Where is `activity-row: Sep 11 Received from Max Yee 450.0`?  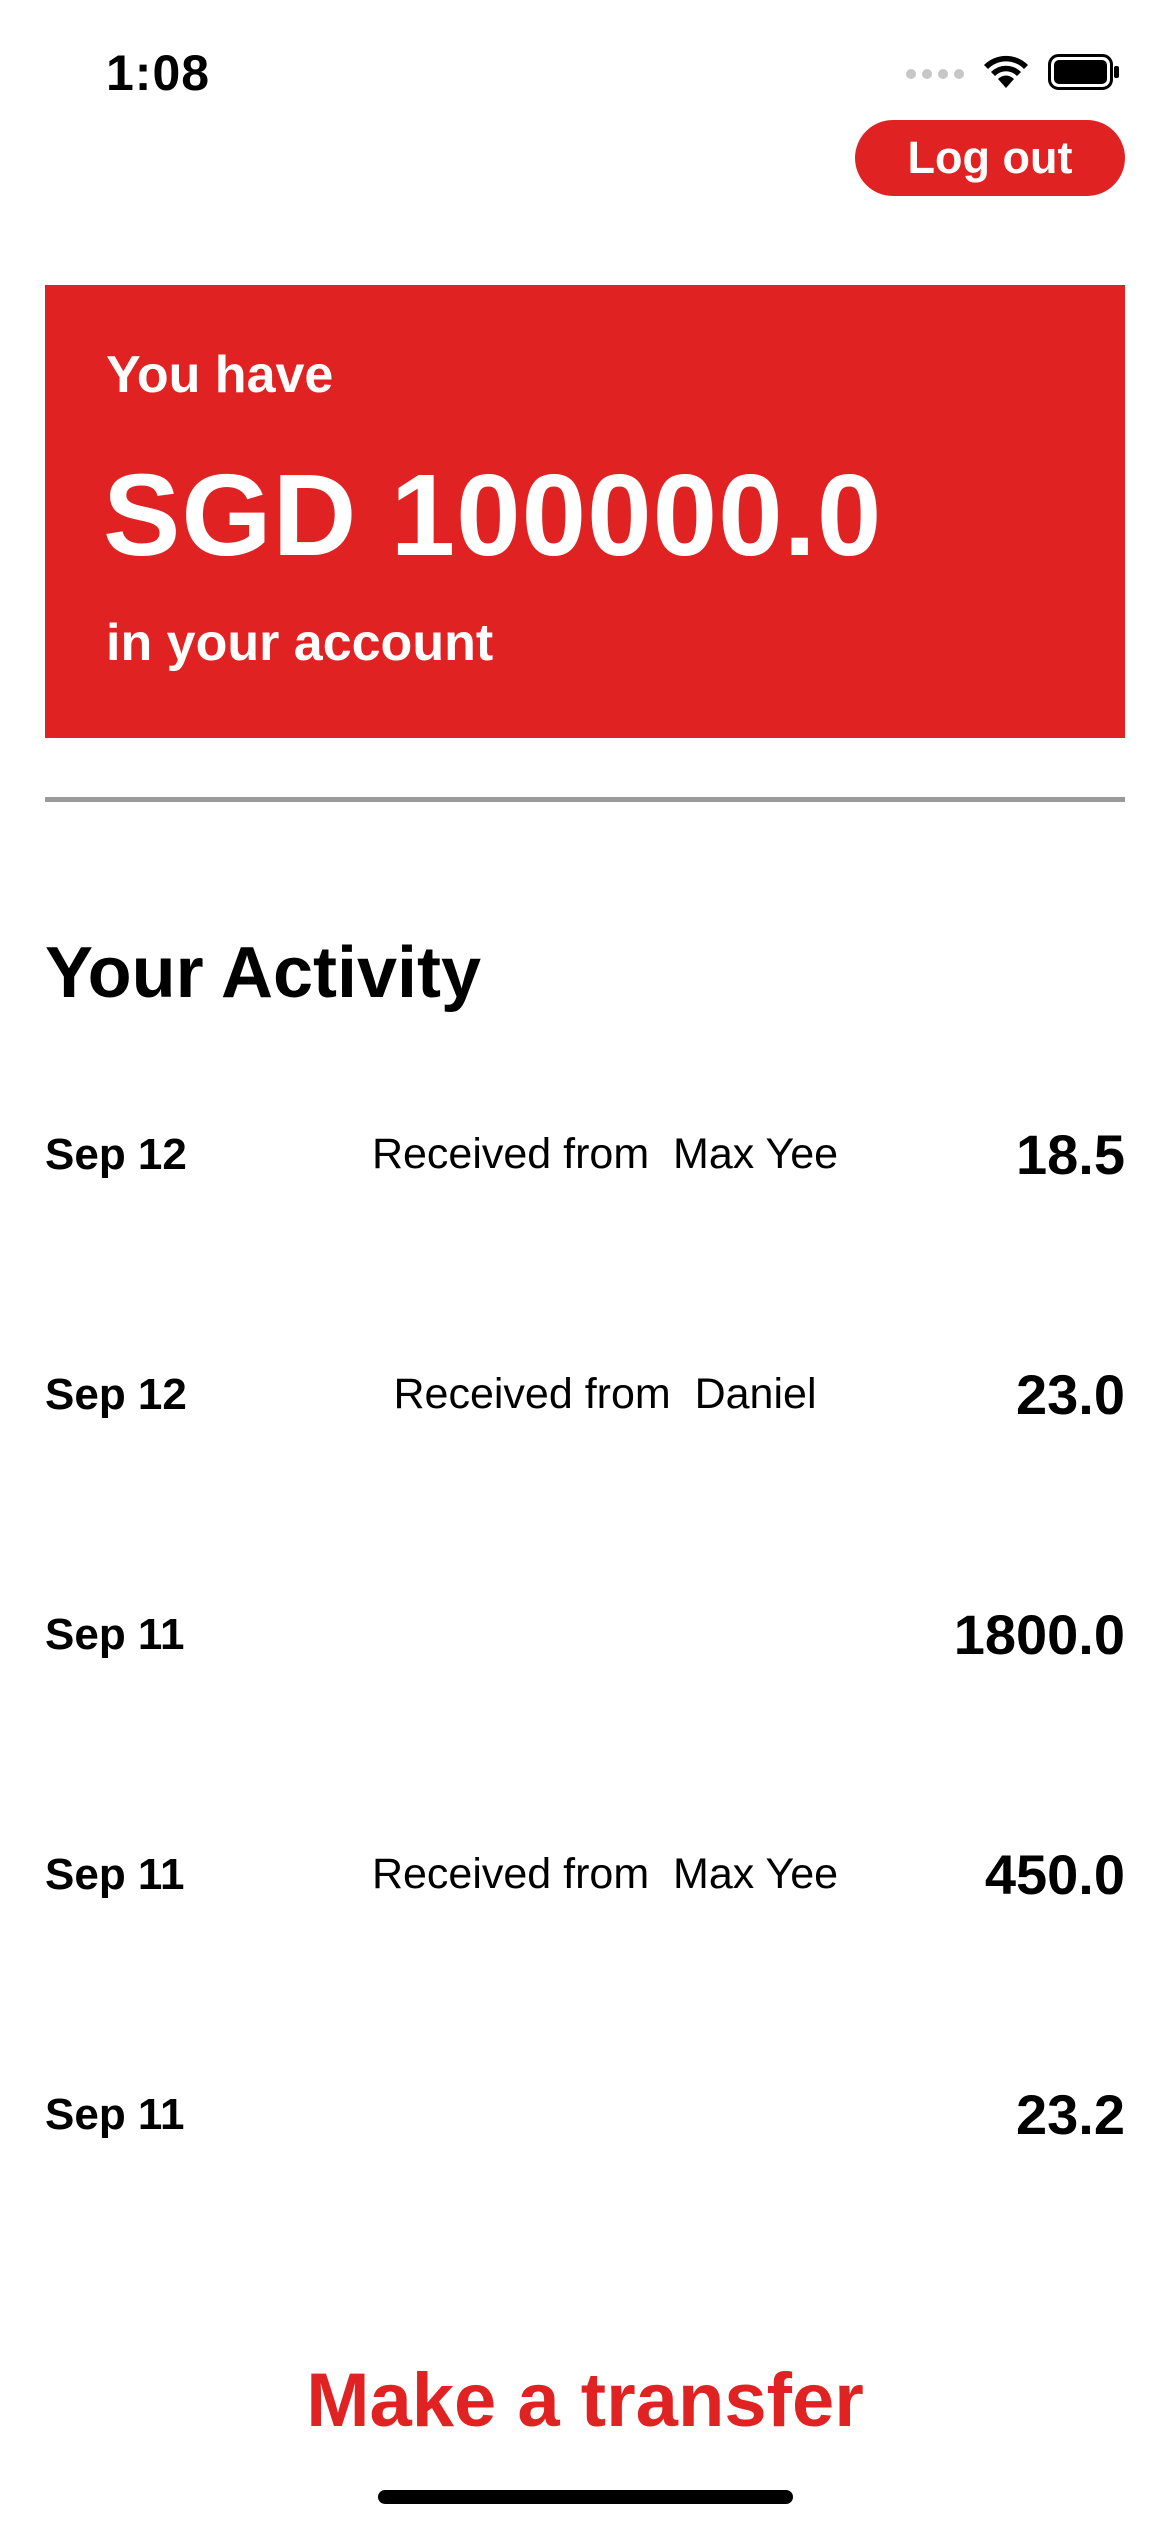 activity-row: Sep 11 Received from Max Yee 450.0 is located at coordinates (585, 1940).